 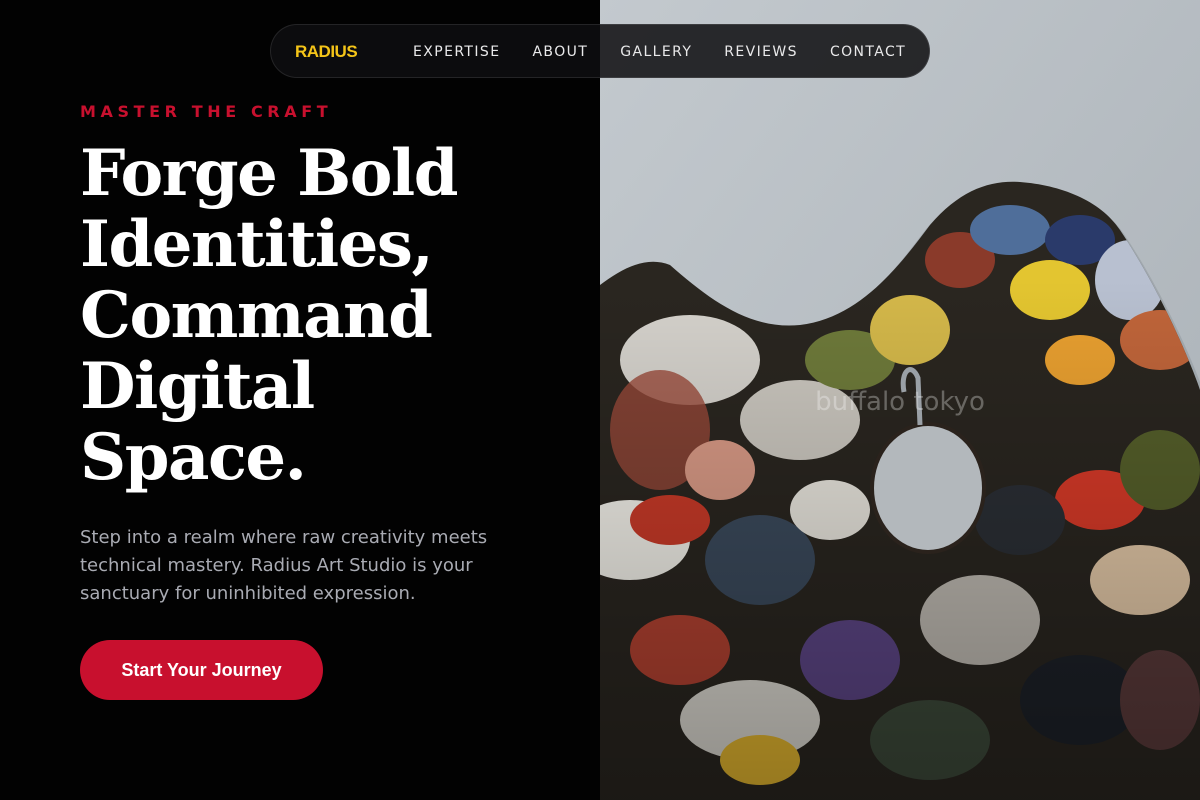 What do you see at coordinates (201, 670) in the screenshot?
I see `start-journey-button: Start Your Journey` at bounding box center [201, 670].